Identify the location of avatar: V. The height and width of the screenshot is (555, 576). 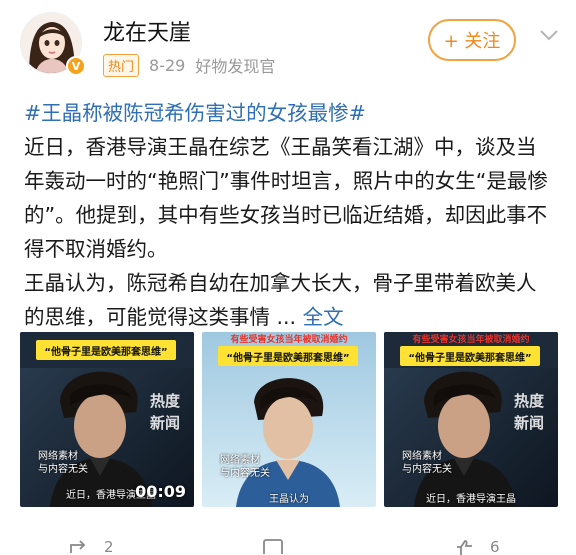
(53, 45).